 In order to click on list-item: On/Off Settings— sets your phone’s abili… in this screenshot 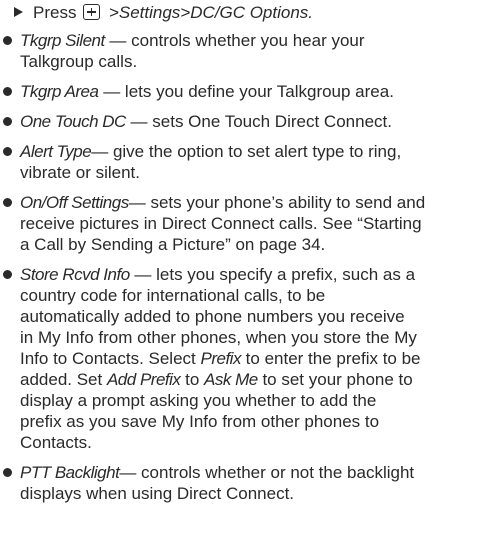, I will do `click(248, 223)`.